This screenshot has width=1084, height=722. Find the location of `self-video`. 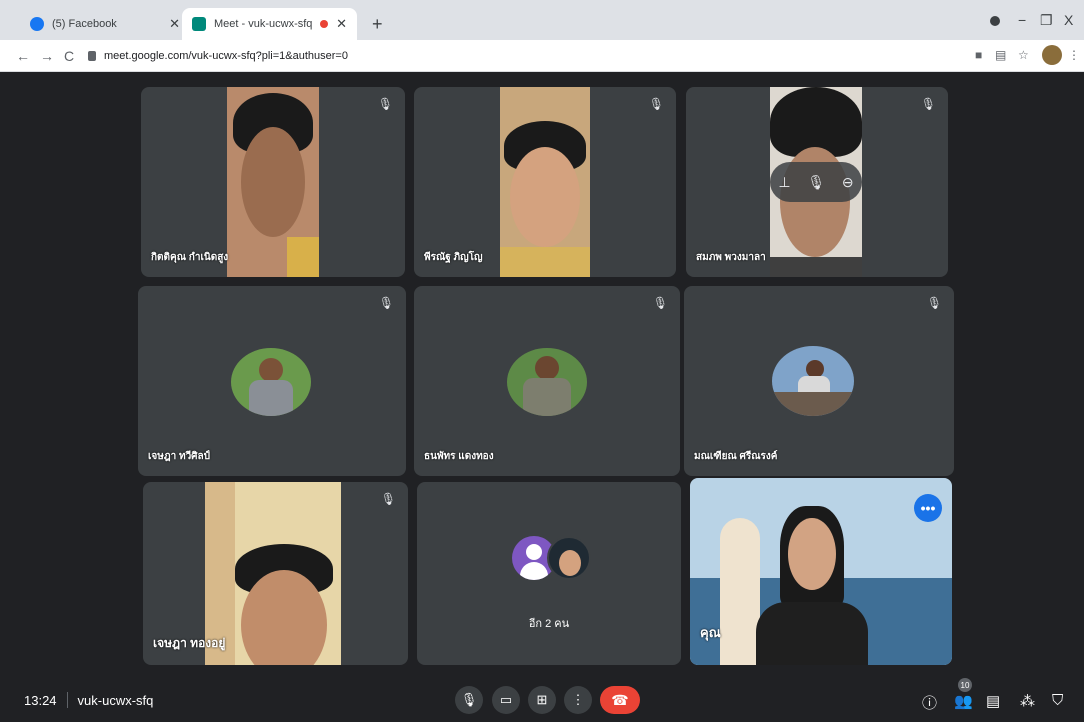

self-video is located at coordinates (821, 571).